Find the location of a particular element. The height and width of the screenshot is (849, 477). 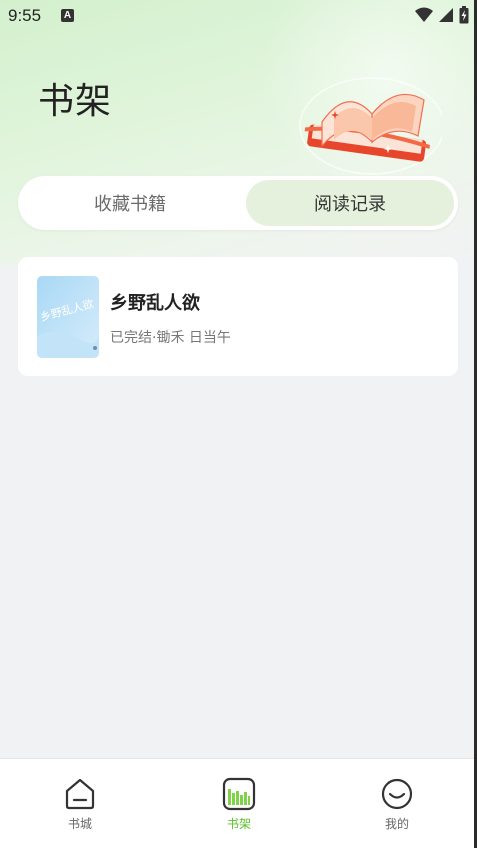

tab-reading-history: 阅读记录 is located at coordinates (350, 203).